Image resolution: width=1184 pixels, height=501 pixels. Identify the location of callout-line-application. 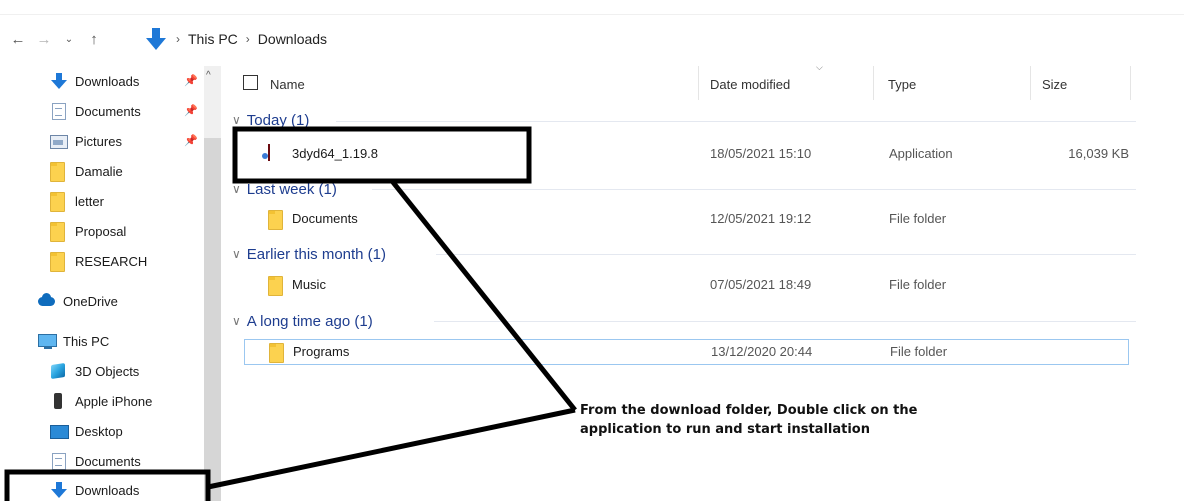
(483, 295).